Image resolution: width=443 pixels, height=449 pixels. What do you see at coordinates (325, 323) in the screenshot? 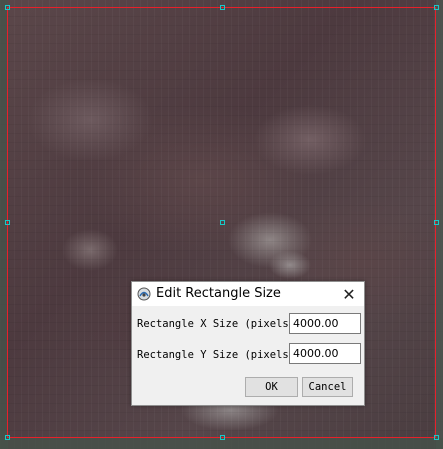
I see `x-size-input: 4000.00` at bounding box center [325, 323].